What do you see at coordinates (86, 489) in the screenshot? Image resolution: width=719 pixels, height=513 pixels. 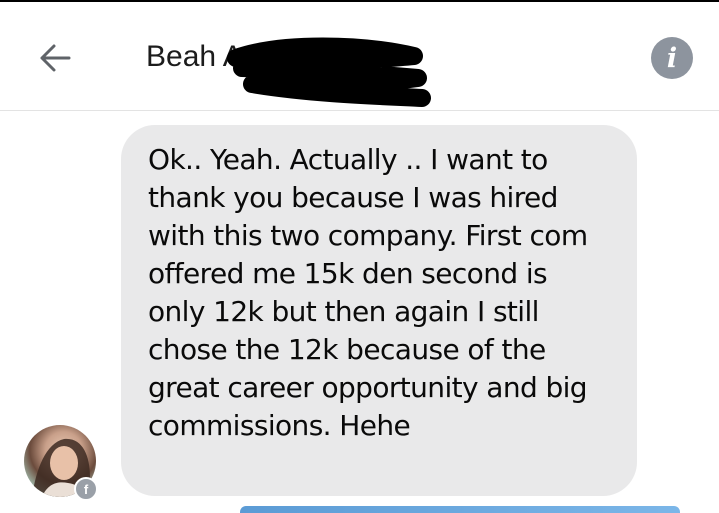 I see `facebook-badge-icon: f` at bounding box center [86, 489].